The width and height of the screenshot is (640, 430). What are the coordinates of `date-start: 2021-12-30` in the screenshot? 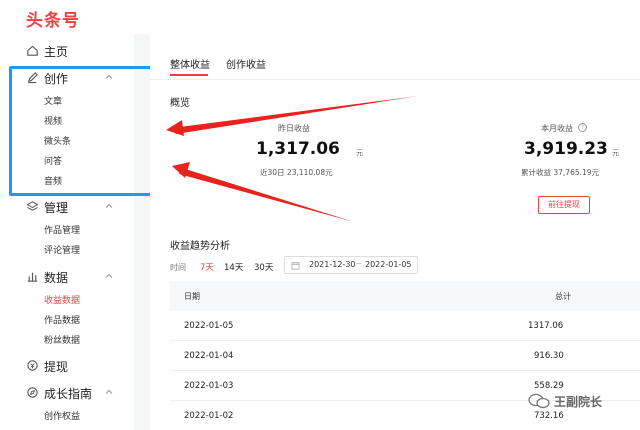 It's located at (332, 264).